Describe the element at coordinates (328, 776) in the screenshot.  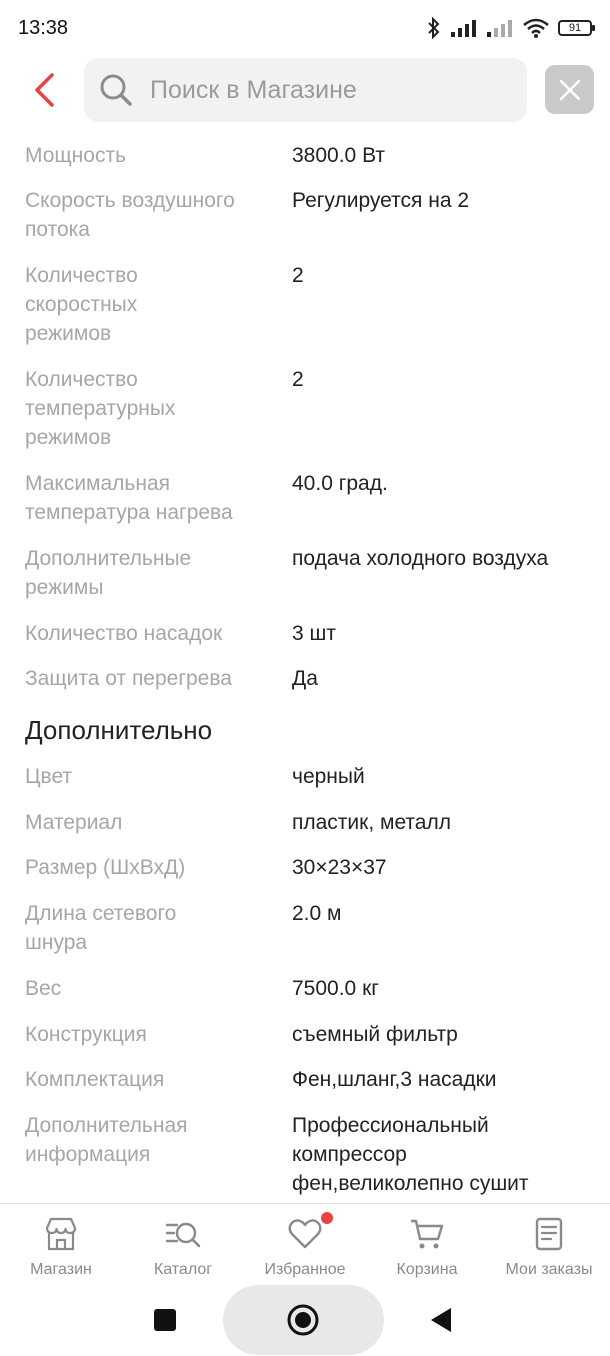
I see `spec-value: черный` at that location.